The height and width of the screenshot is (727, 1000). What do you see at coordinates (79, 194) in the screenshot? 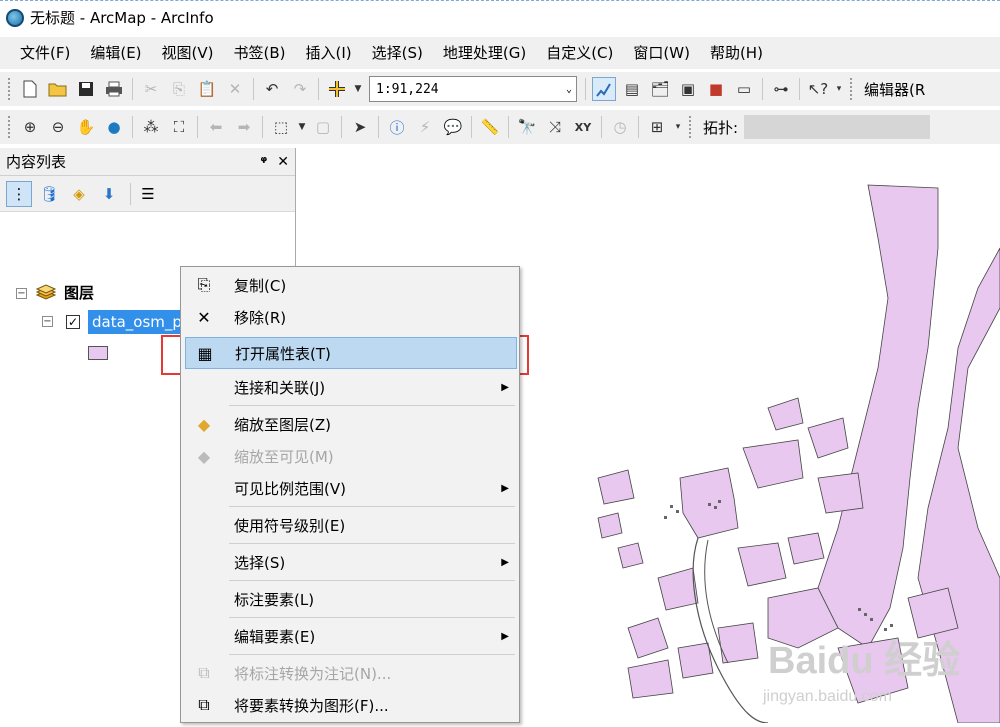
I see `list-by-visibility-icon: ◈` at bounding box center [79, 194].